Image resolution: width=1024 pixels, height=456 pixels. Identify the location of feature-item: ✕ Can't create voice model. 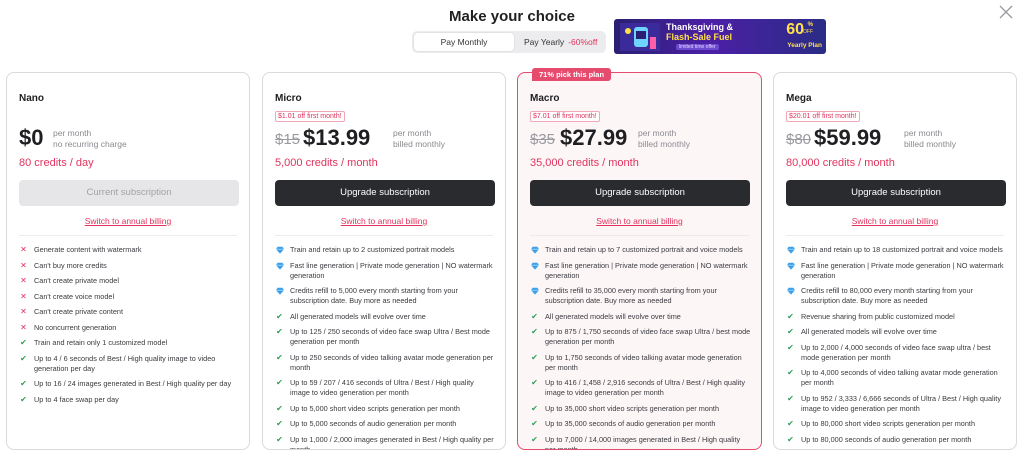
(129, 297).